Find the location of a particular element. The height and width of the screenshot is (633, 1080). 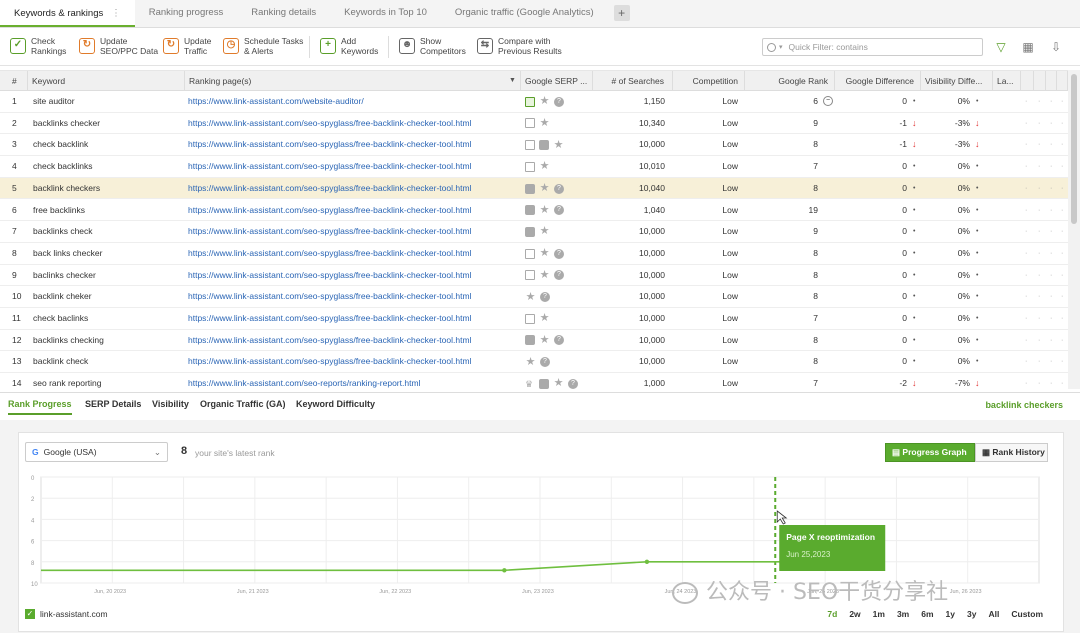

column-header: # of Searches is located at coordinates (633, 81).